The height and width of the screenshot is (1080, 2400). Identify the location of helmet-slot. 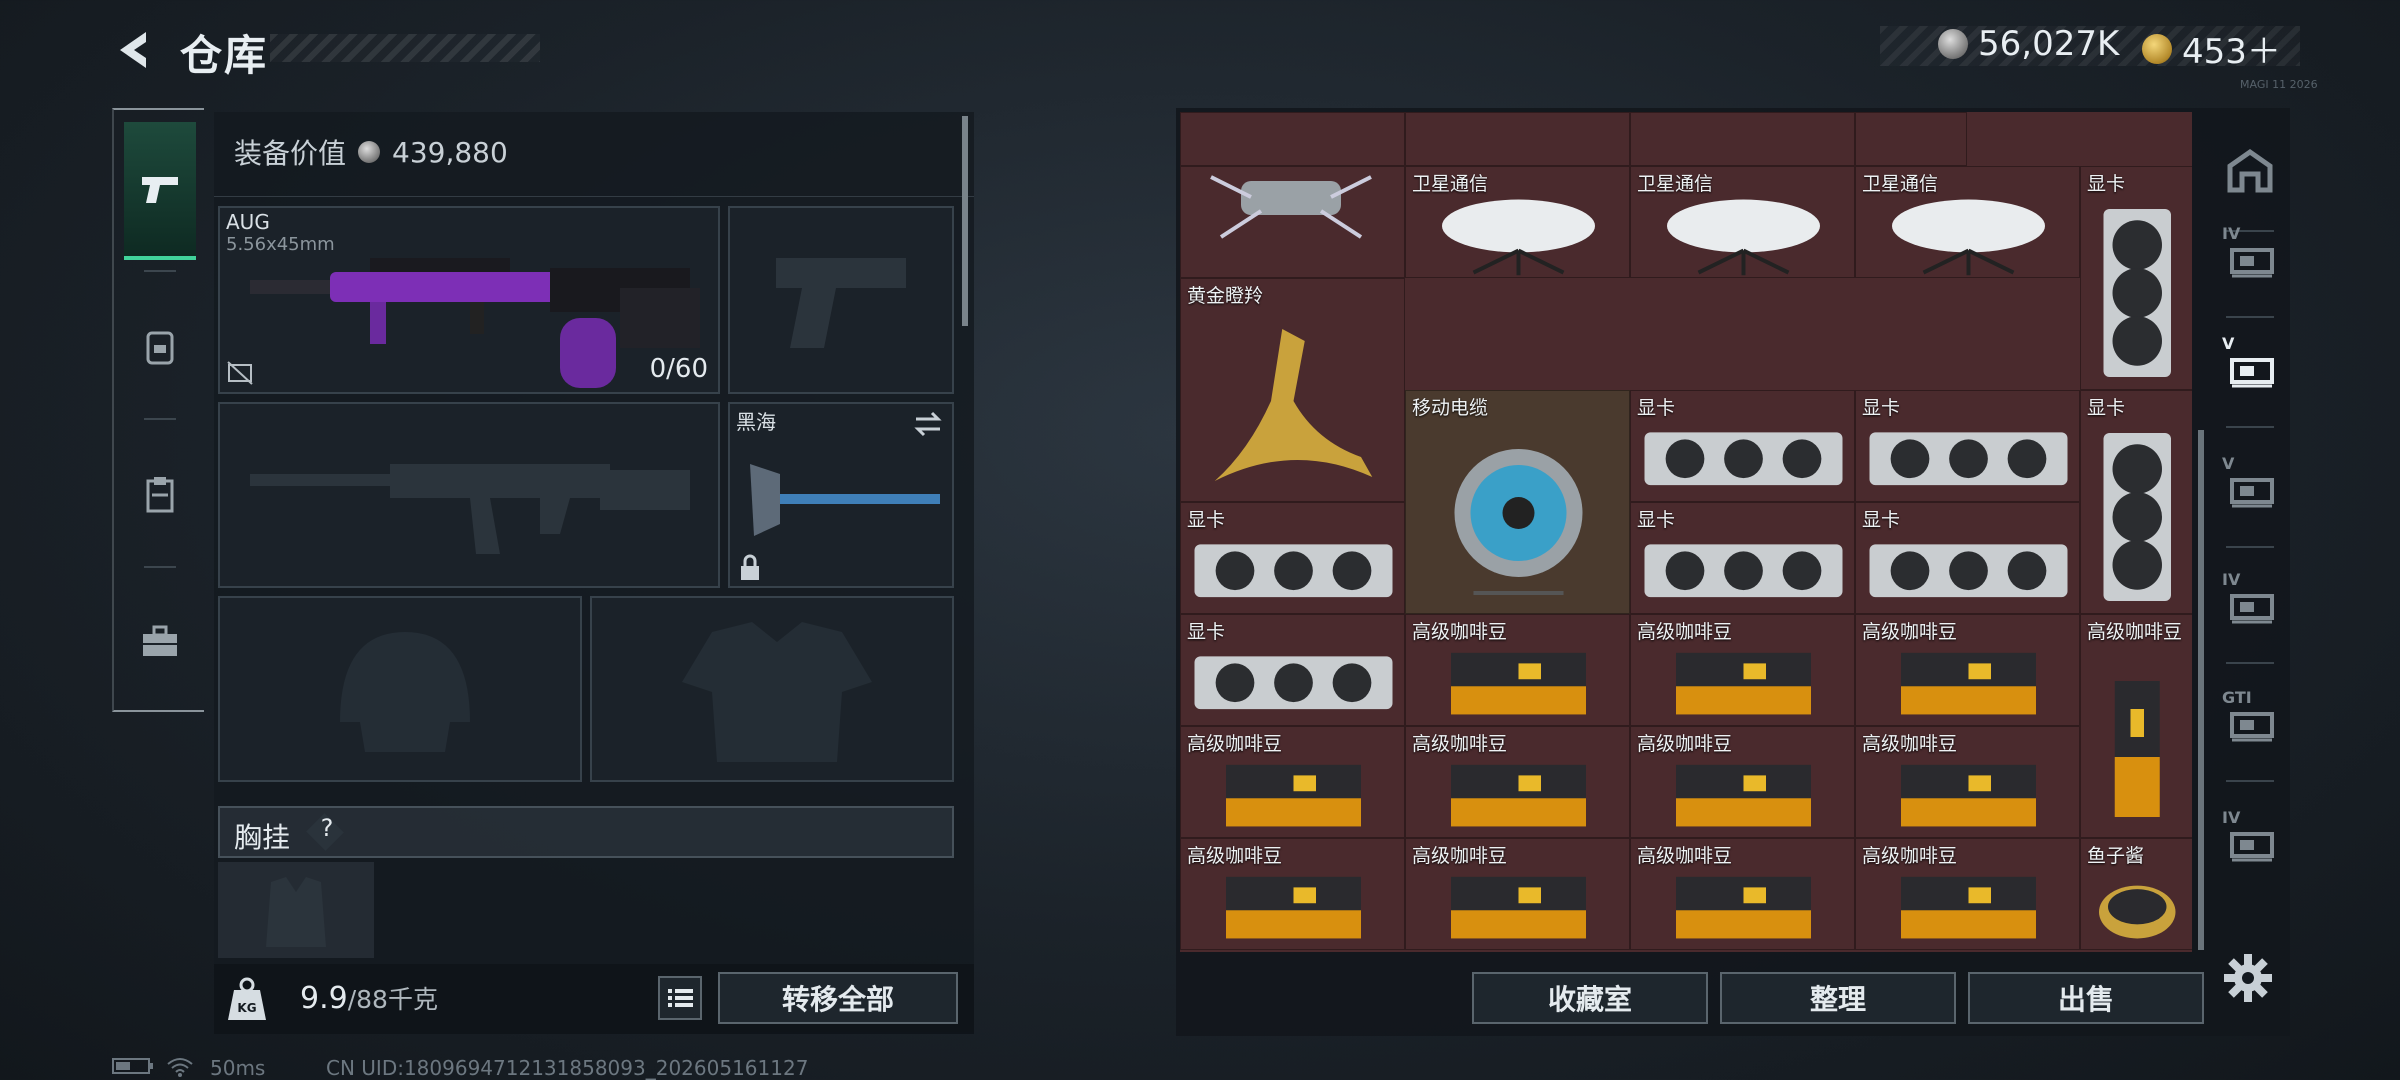
(400, 689).